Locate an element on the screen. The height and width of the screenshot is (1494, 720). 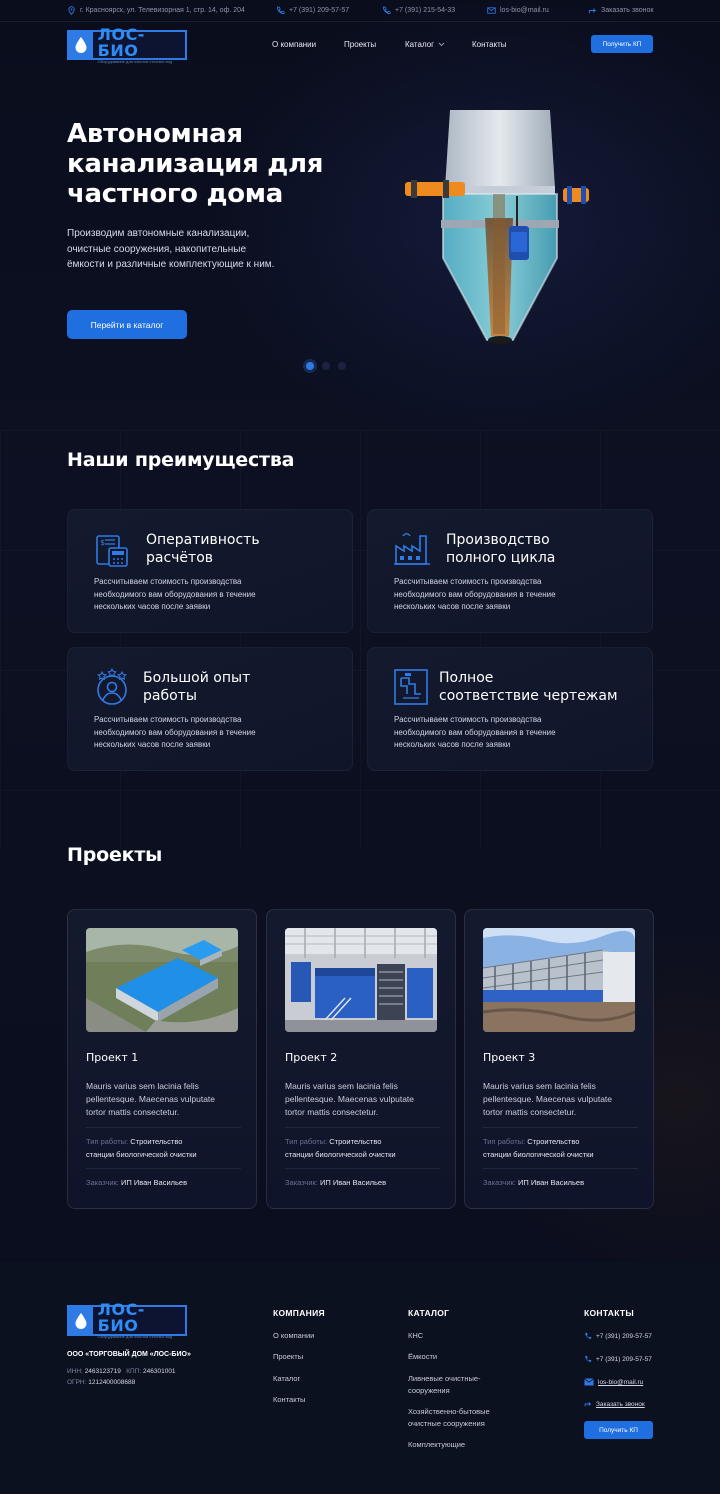
advantage-title-line: Полное is located at coordinates (466, 678).